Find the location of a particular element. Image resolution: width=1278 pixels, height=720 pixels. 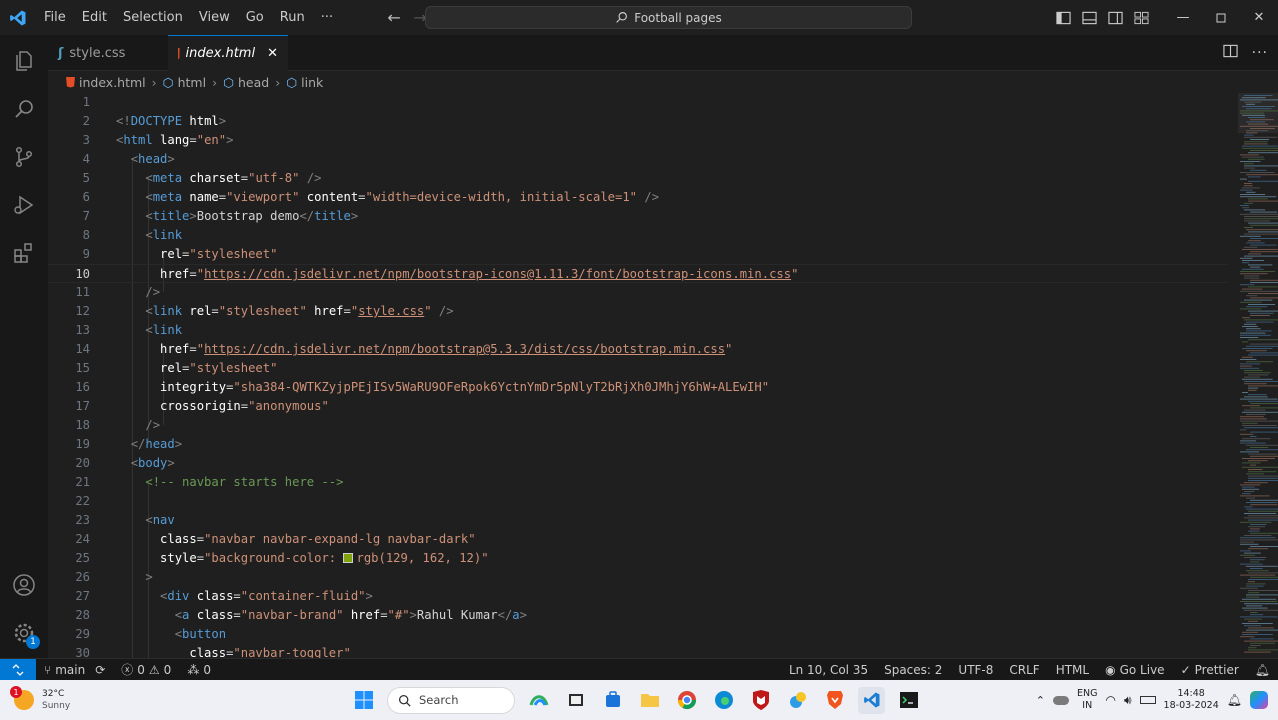

breadcrumb-file-label: index.html is located at coordinates (112, 82).